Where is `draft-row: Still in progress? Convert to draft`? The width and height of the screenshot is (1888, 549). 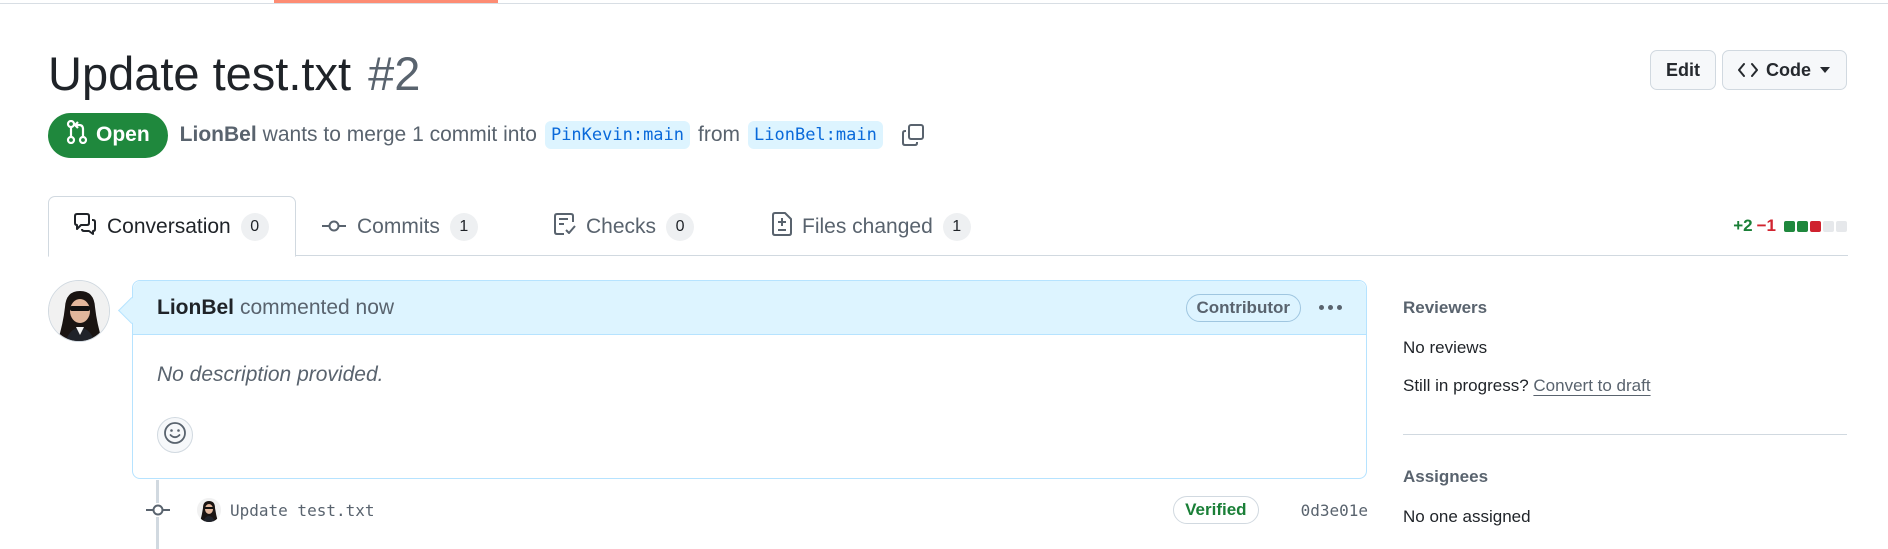 draft-row: Still in progress? Convert to draft is located at coordinates (1625, 386).